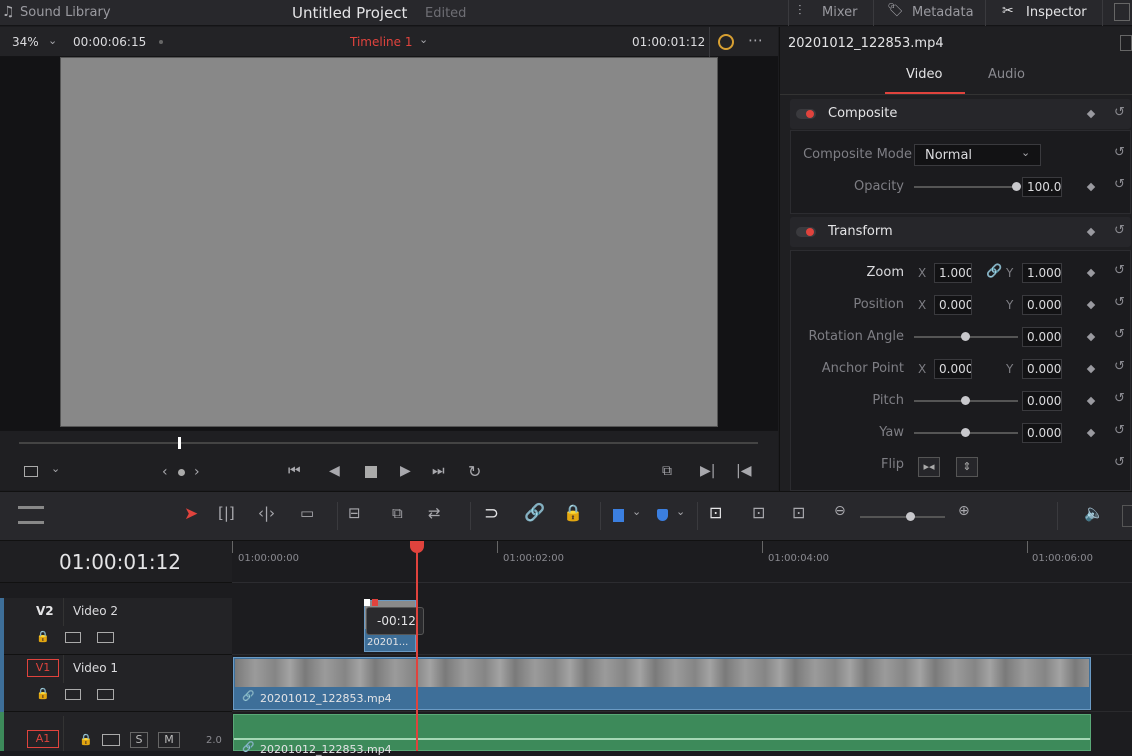 The height and width of the screenshot is (756, 1132). I want to click on track-id-v1: V1, so click(43, 668).